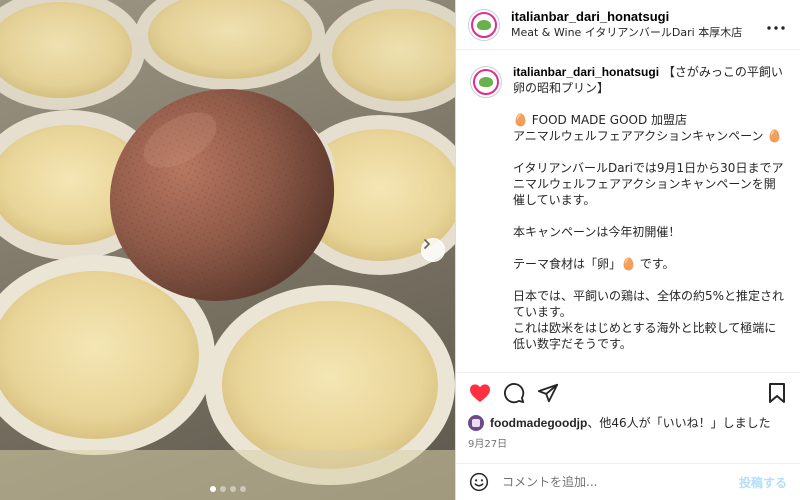 This screenshot has width=800, height=500. I want to click on save-button, so click(777, 393).